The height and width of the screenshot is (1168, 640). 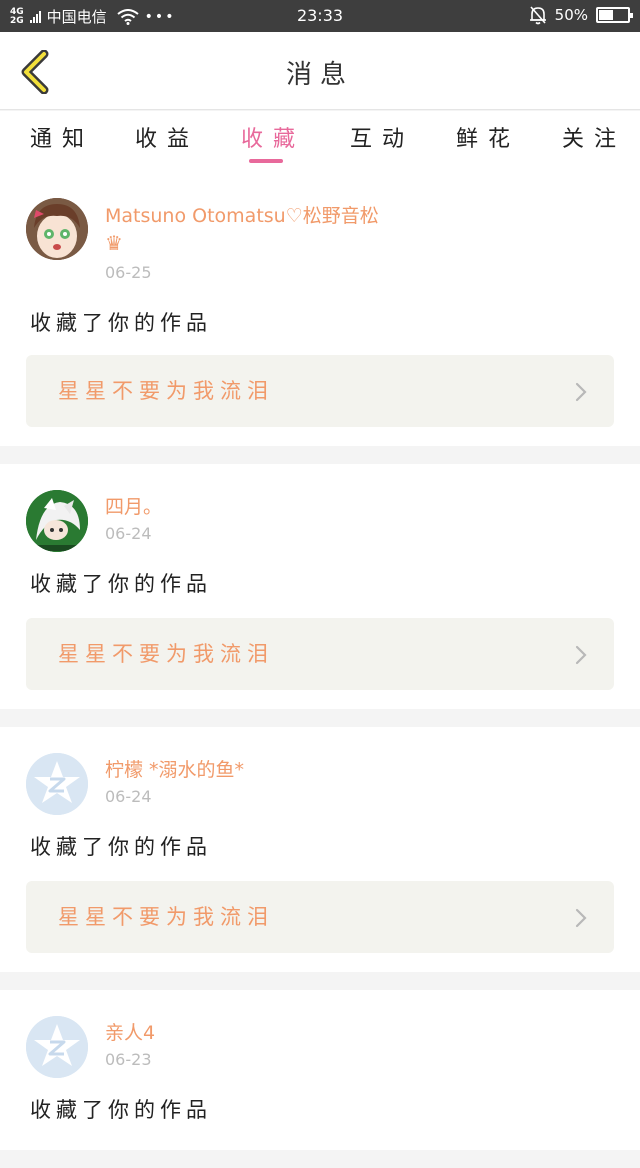 What do you see at coordinates (382, 137) in the screenshot?
I see `tab-interaction: 互动` at bounding box center [382, 137].